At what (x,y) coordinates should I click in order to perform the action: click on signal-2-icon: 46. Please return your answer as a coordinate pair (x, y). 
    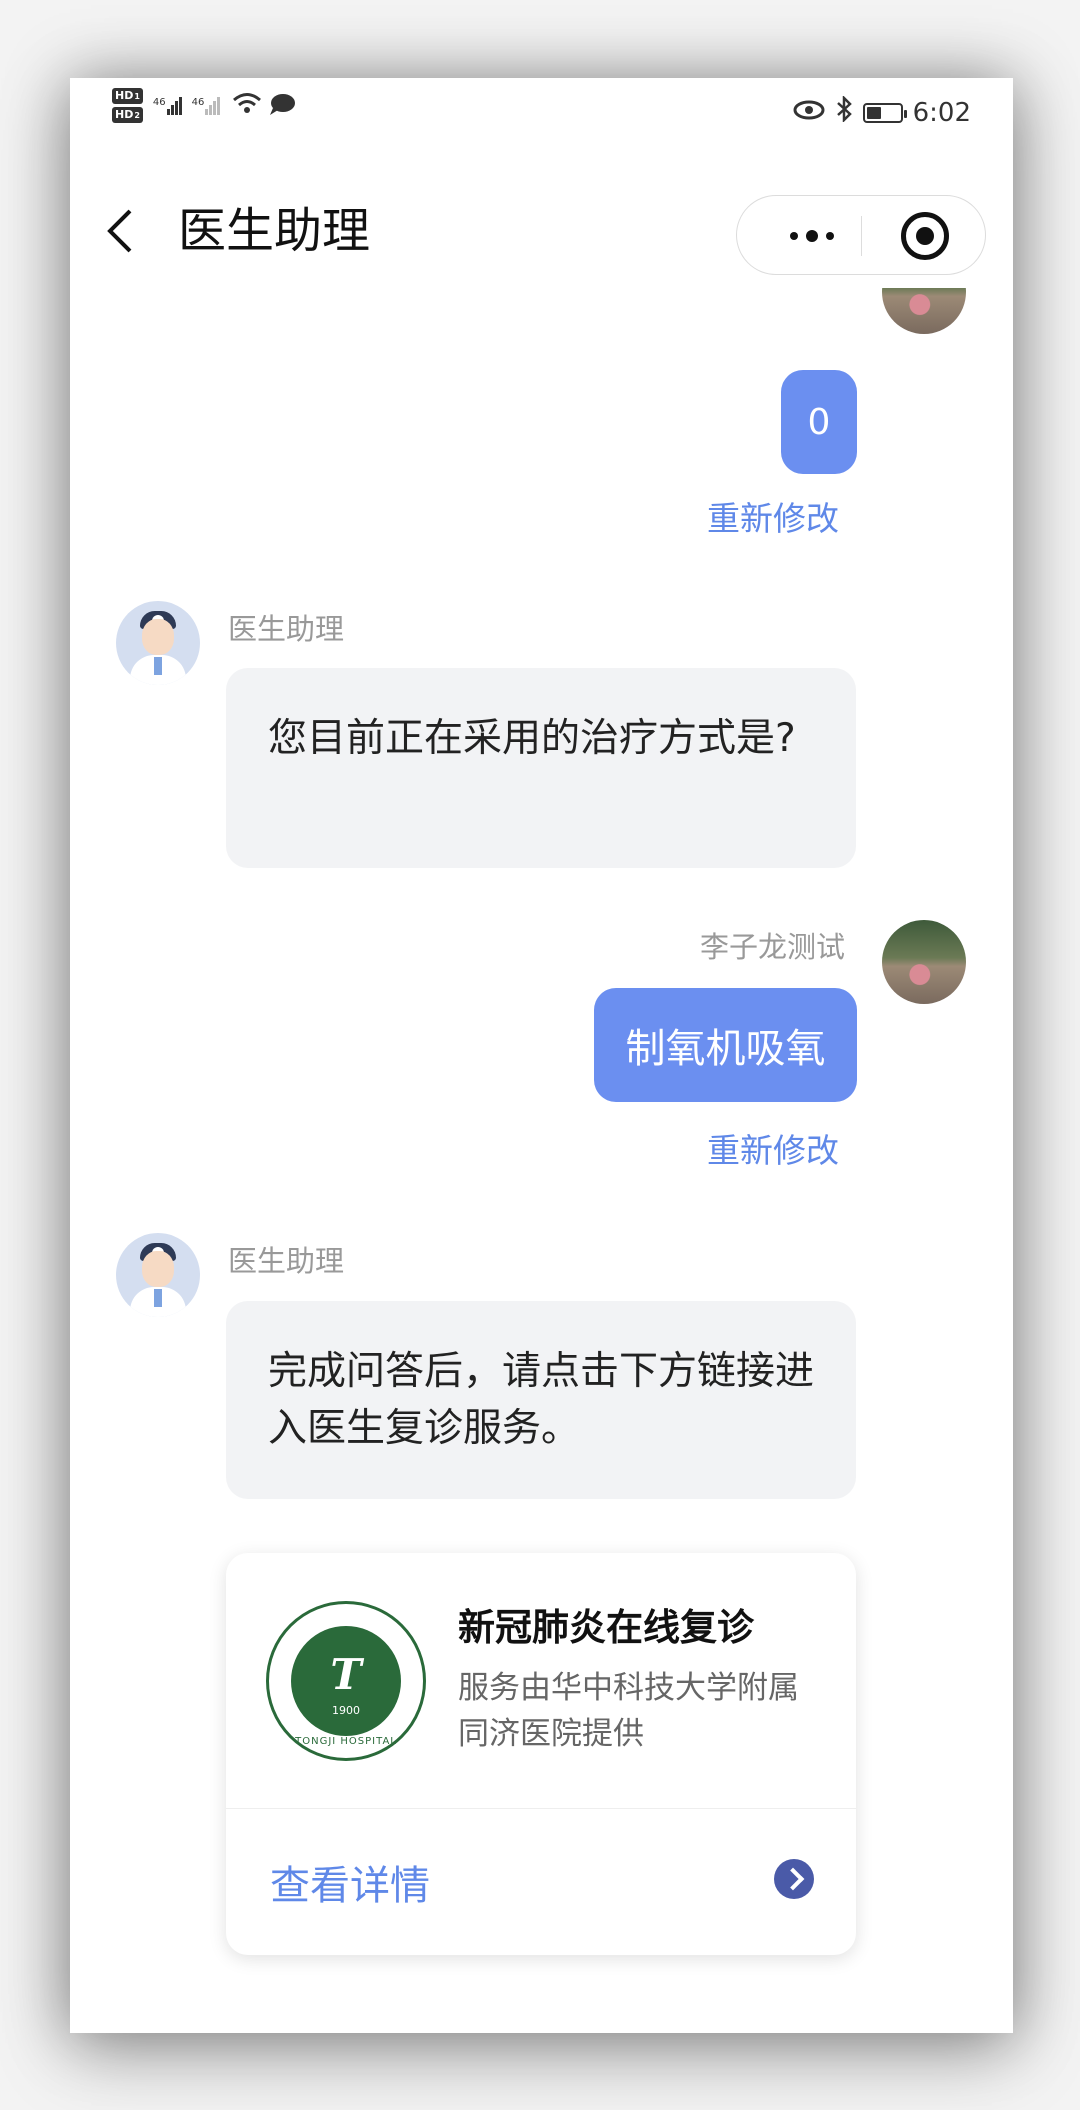
    Looking at the image, I should click on (206, 105).